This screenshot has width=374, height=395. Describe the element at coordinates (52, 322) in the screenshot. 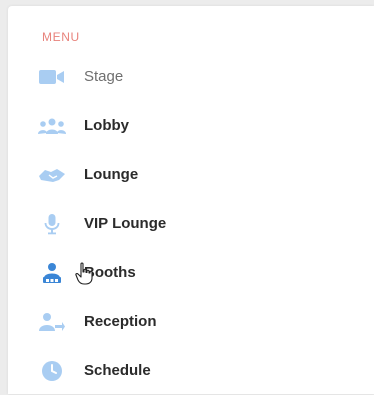

I see `user-arrow-icon` at that location.